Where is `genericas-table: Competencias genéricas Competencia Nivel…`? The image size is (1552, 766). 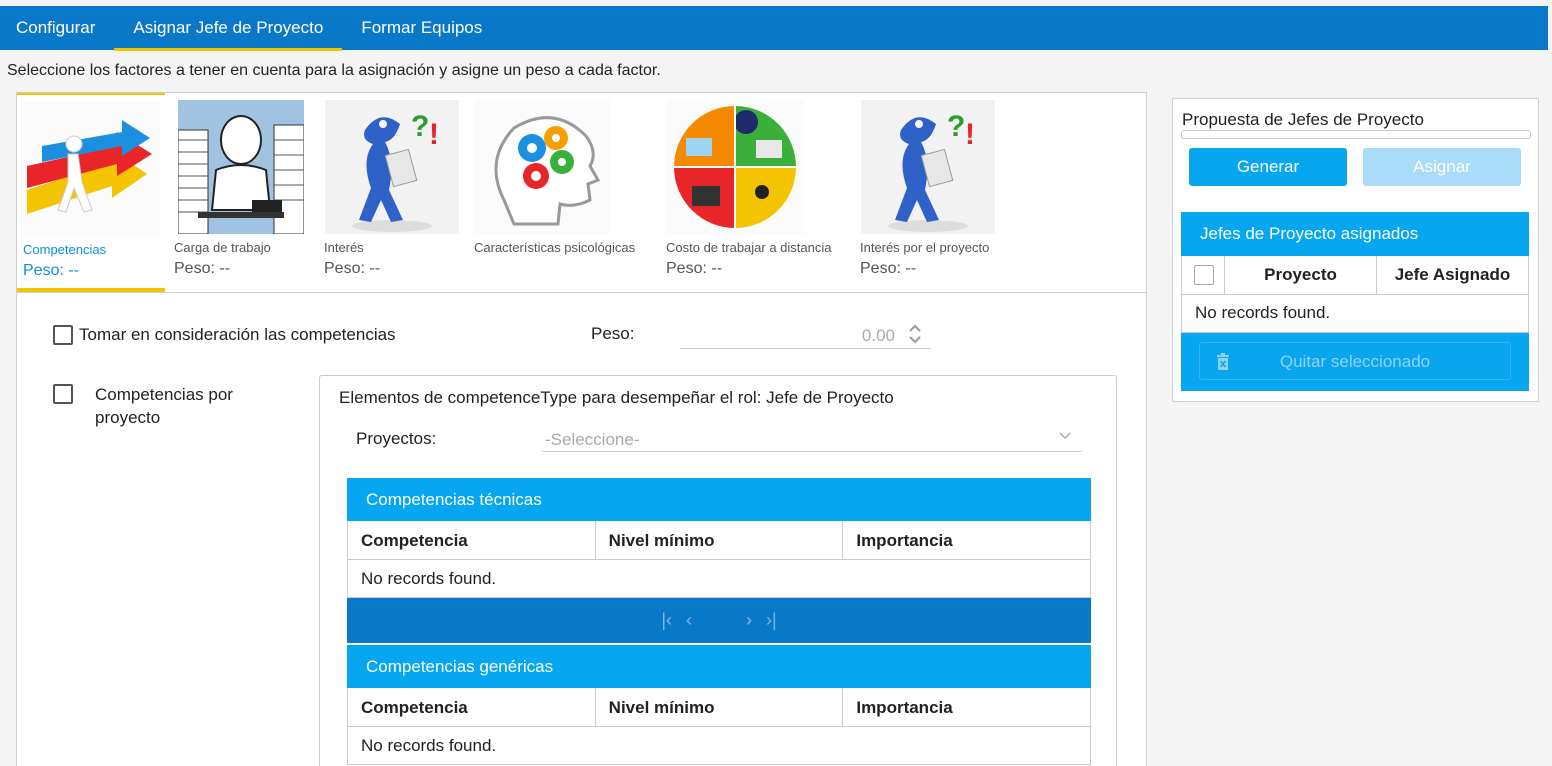 genericas-table: Competencias genéricas Competencia Nivel… is located at coordinates (719, 705).